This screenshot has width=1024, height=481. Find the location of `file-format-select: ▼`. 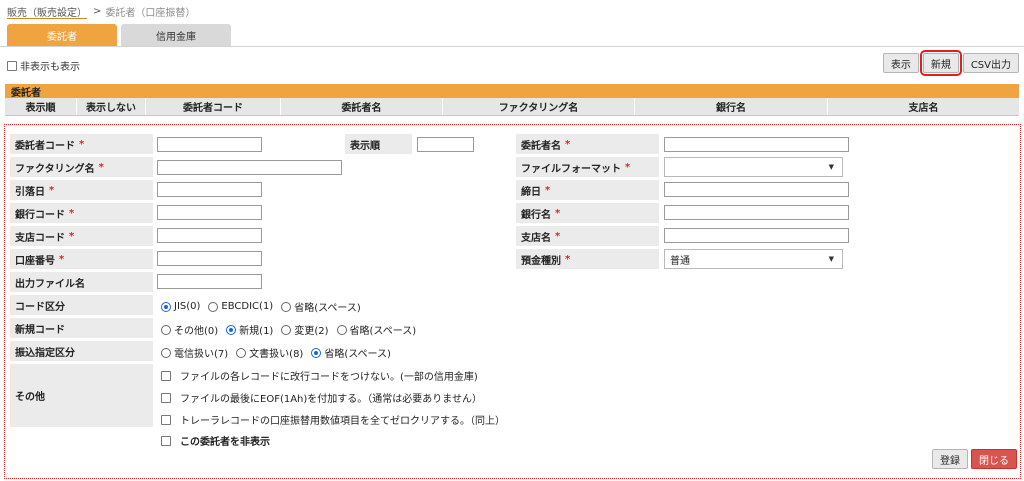

file-format-select: ▼ is located at coordinates (753, 167).